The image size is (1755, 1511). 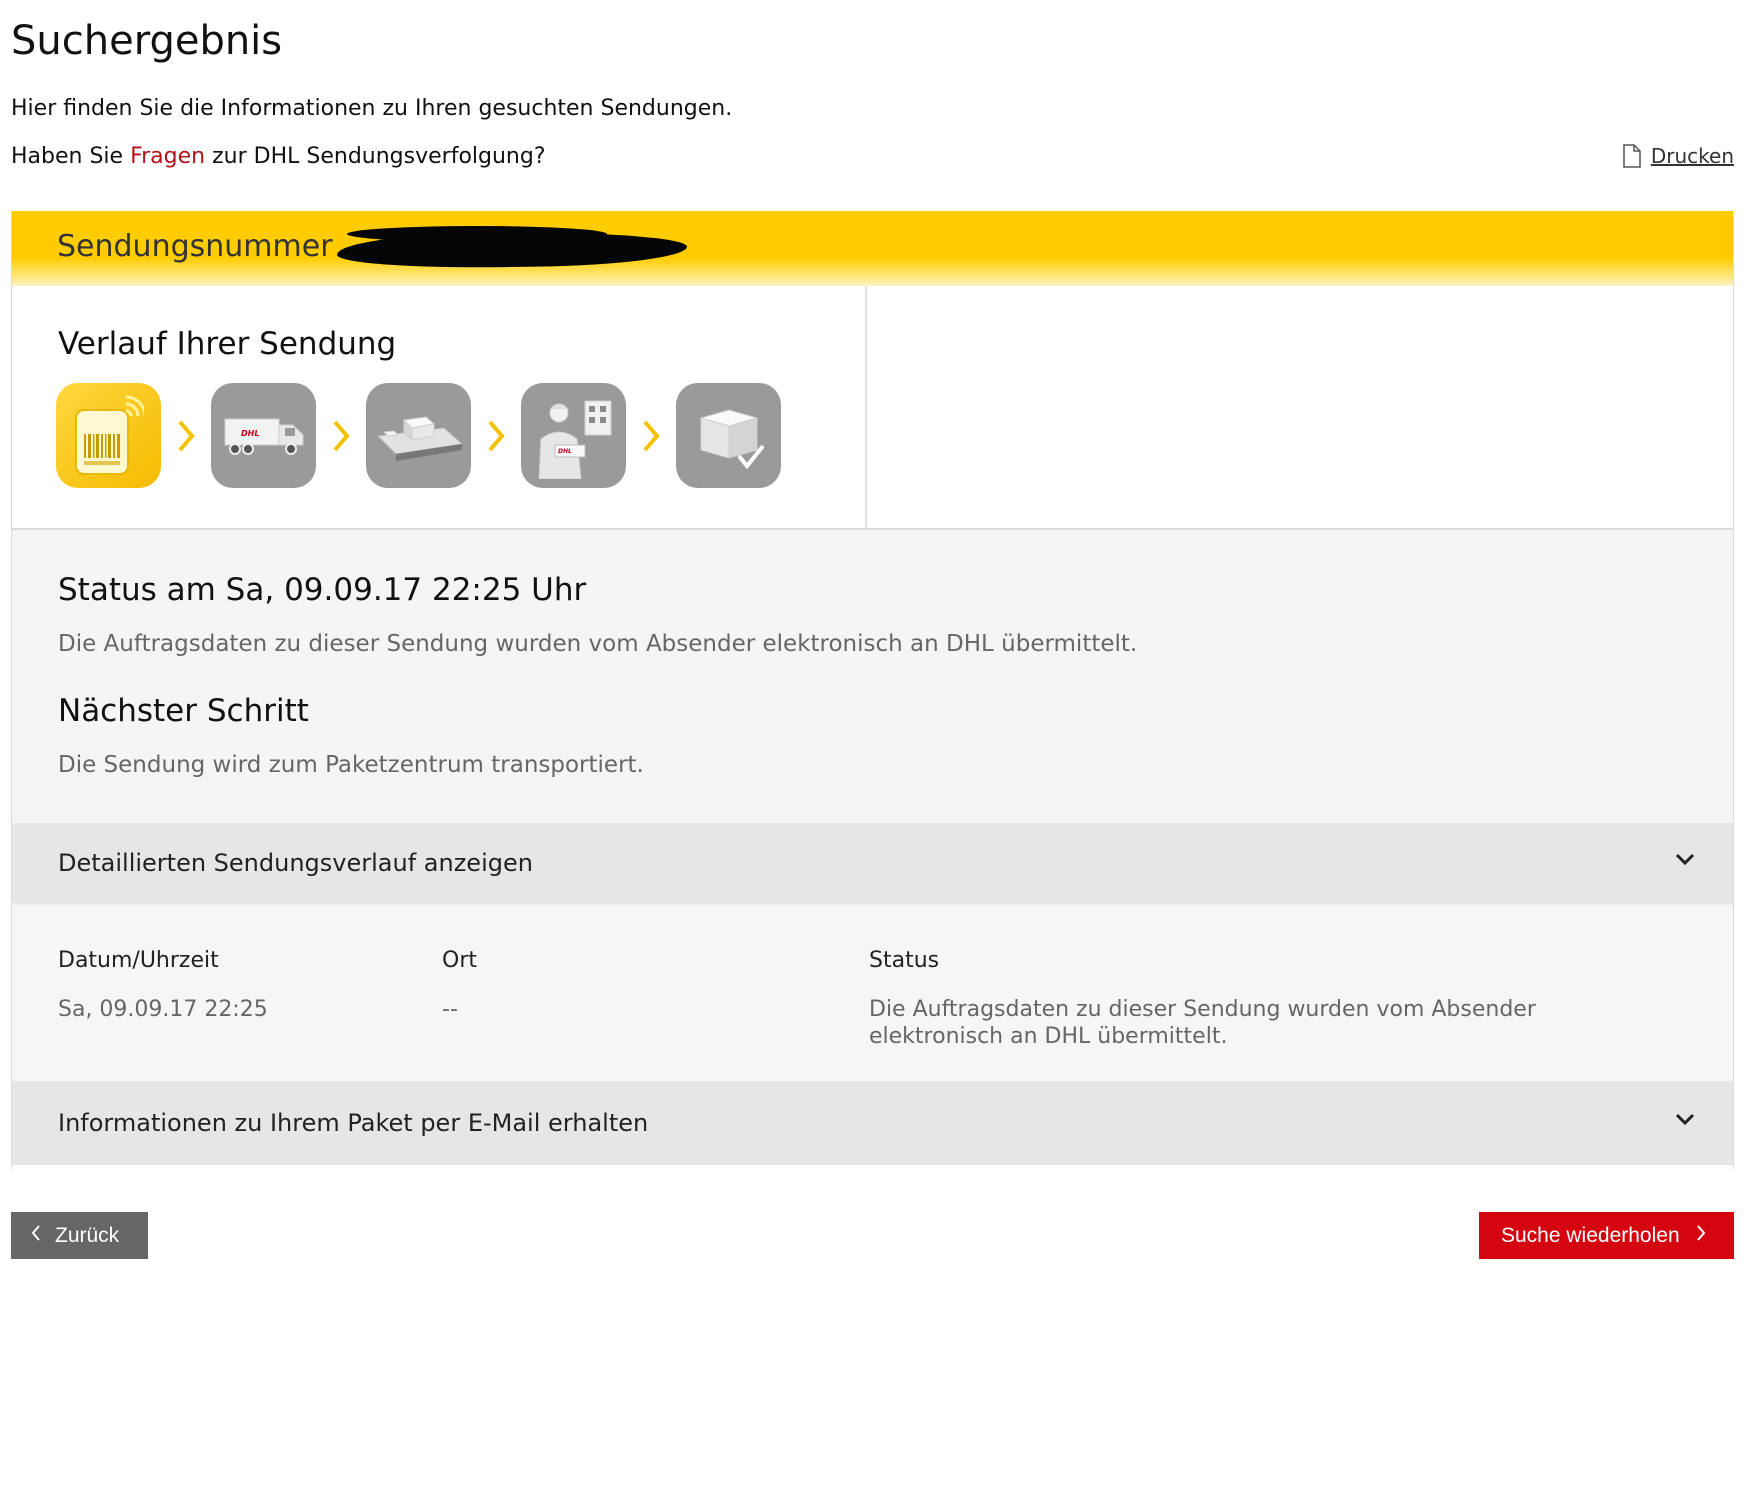 I want to click on page-title: Suchergebnis, so click(x=147, y=41).